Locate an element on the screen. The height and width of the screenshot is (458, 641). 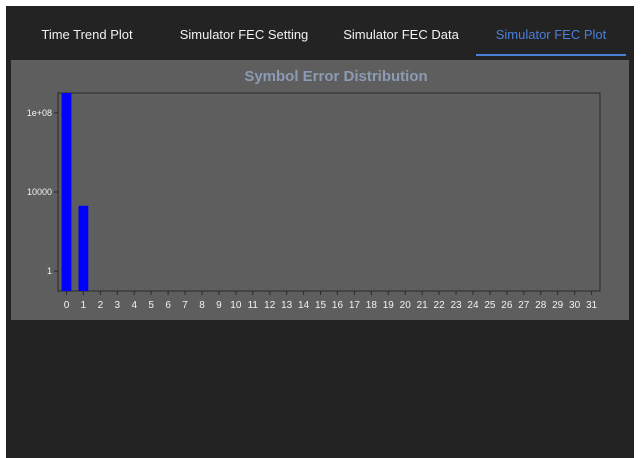
x-tick-label: 4 is located at coordinates (134, 305).